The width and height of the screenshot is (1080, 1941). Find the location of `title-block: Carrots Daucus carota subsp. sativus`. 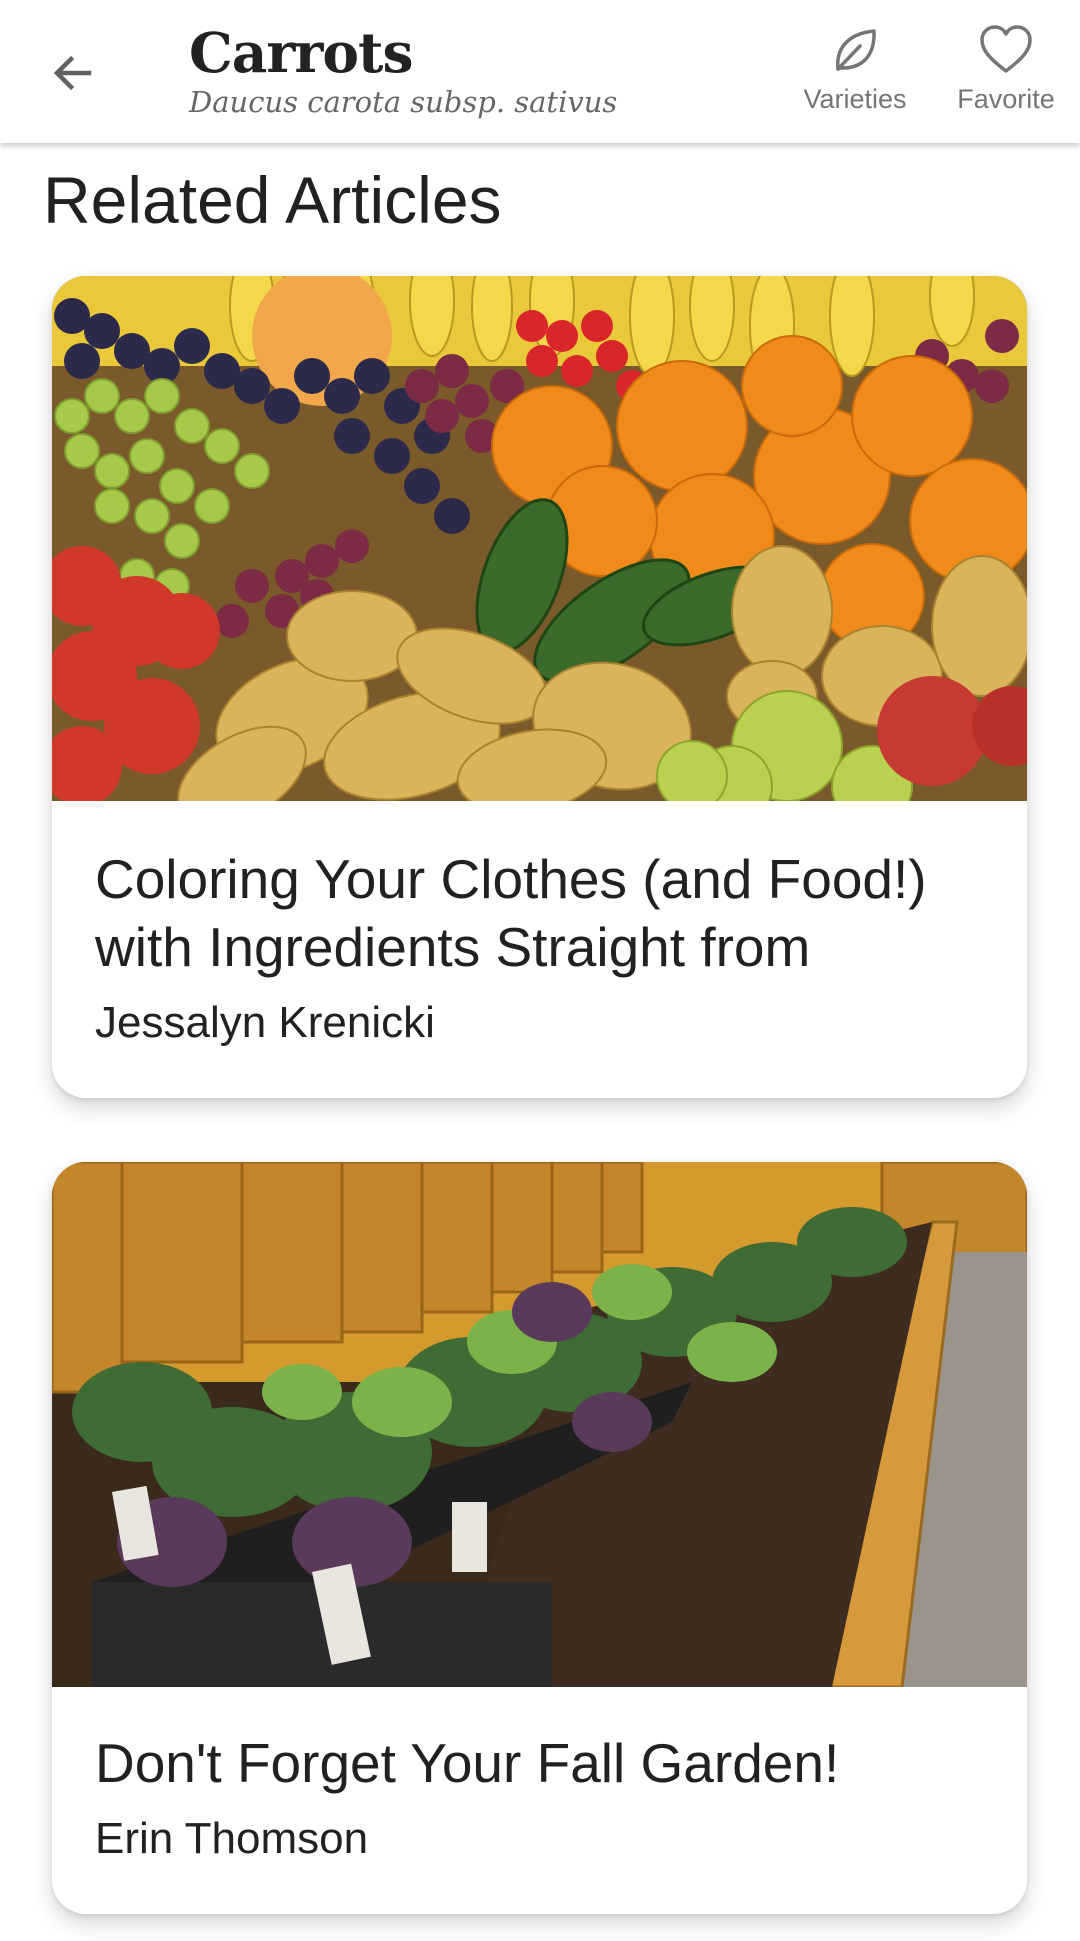

title-block: Carrots Daucus carota subsp. sativus is located at coordinates (403, 69).